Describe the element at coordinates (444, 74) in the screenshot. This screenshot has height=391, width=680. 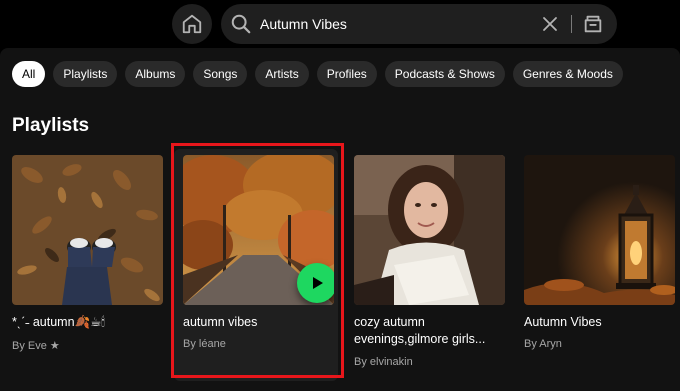
I see `filter-chip-podcasts-shows: Podcasts & Shows` at that location.